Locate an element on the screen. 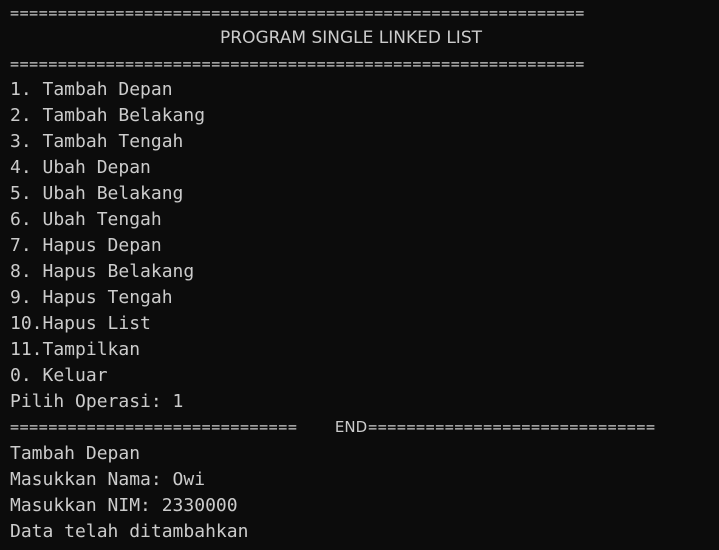 This screenshot has width=719, height=550. menu-item-hapus-tengah: 9. Hapus Tengah is located at coordinates (91, 297).